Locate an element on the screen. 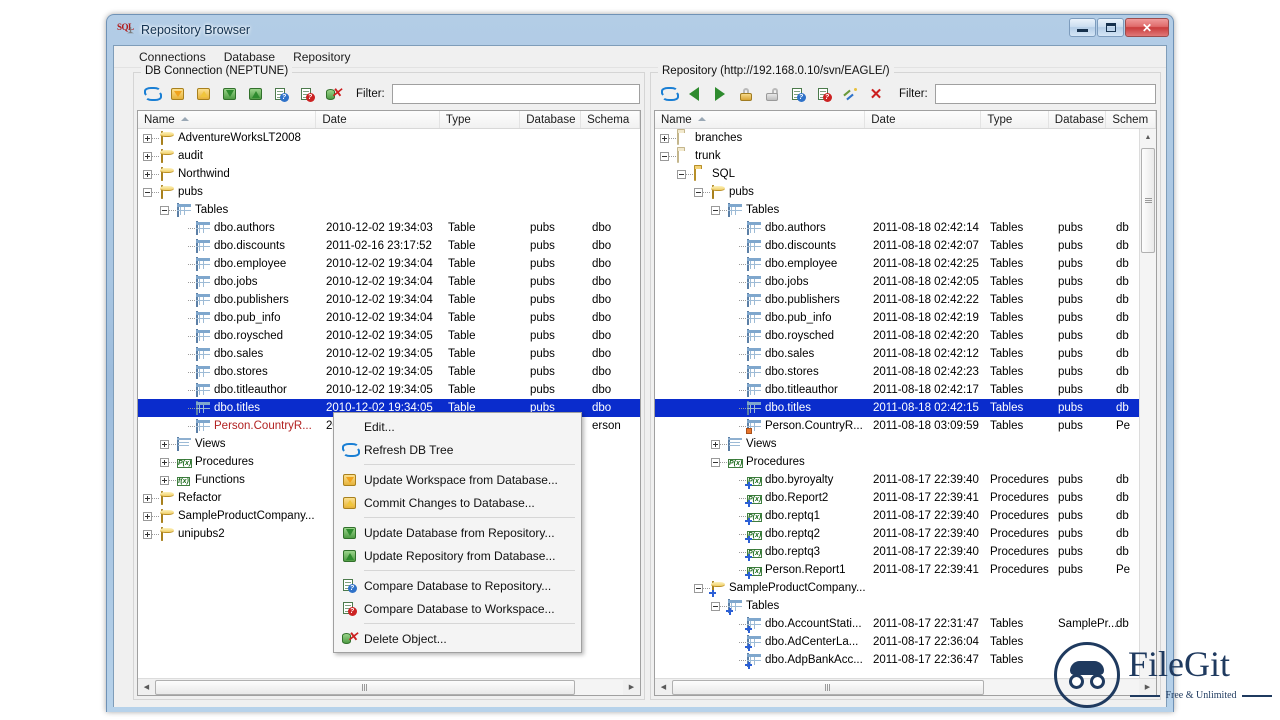  context-menu-item: Refresh DB Tree is located at coordinates (457, 449).